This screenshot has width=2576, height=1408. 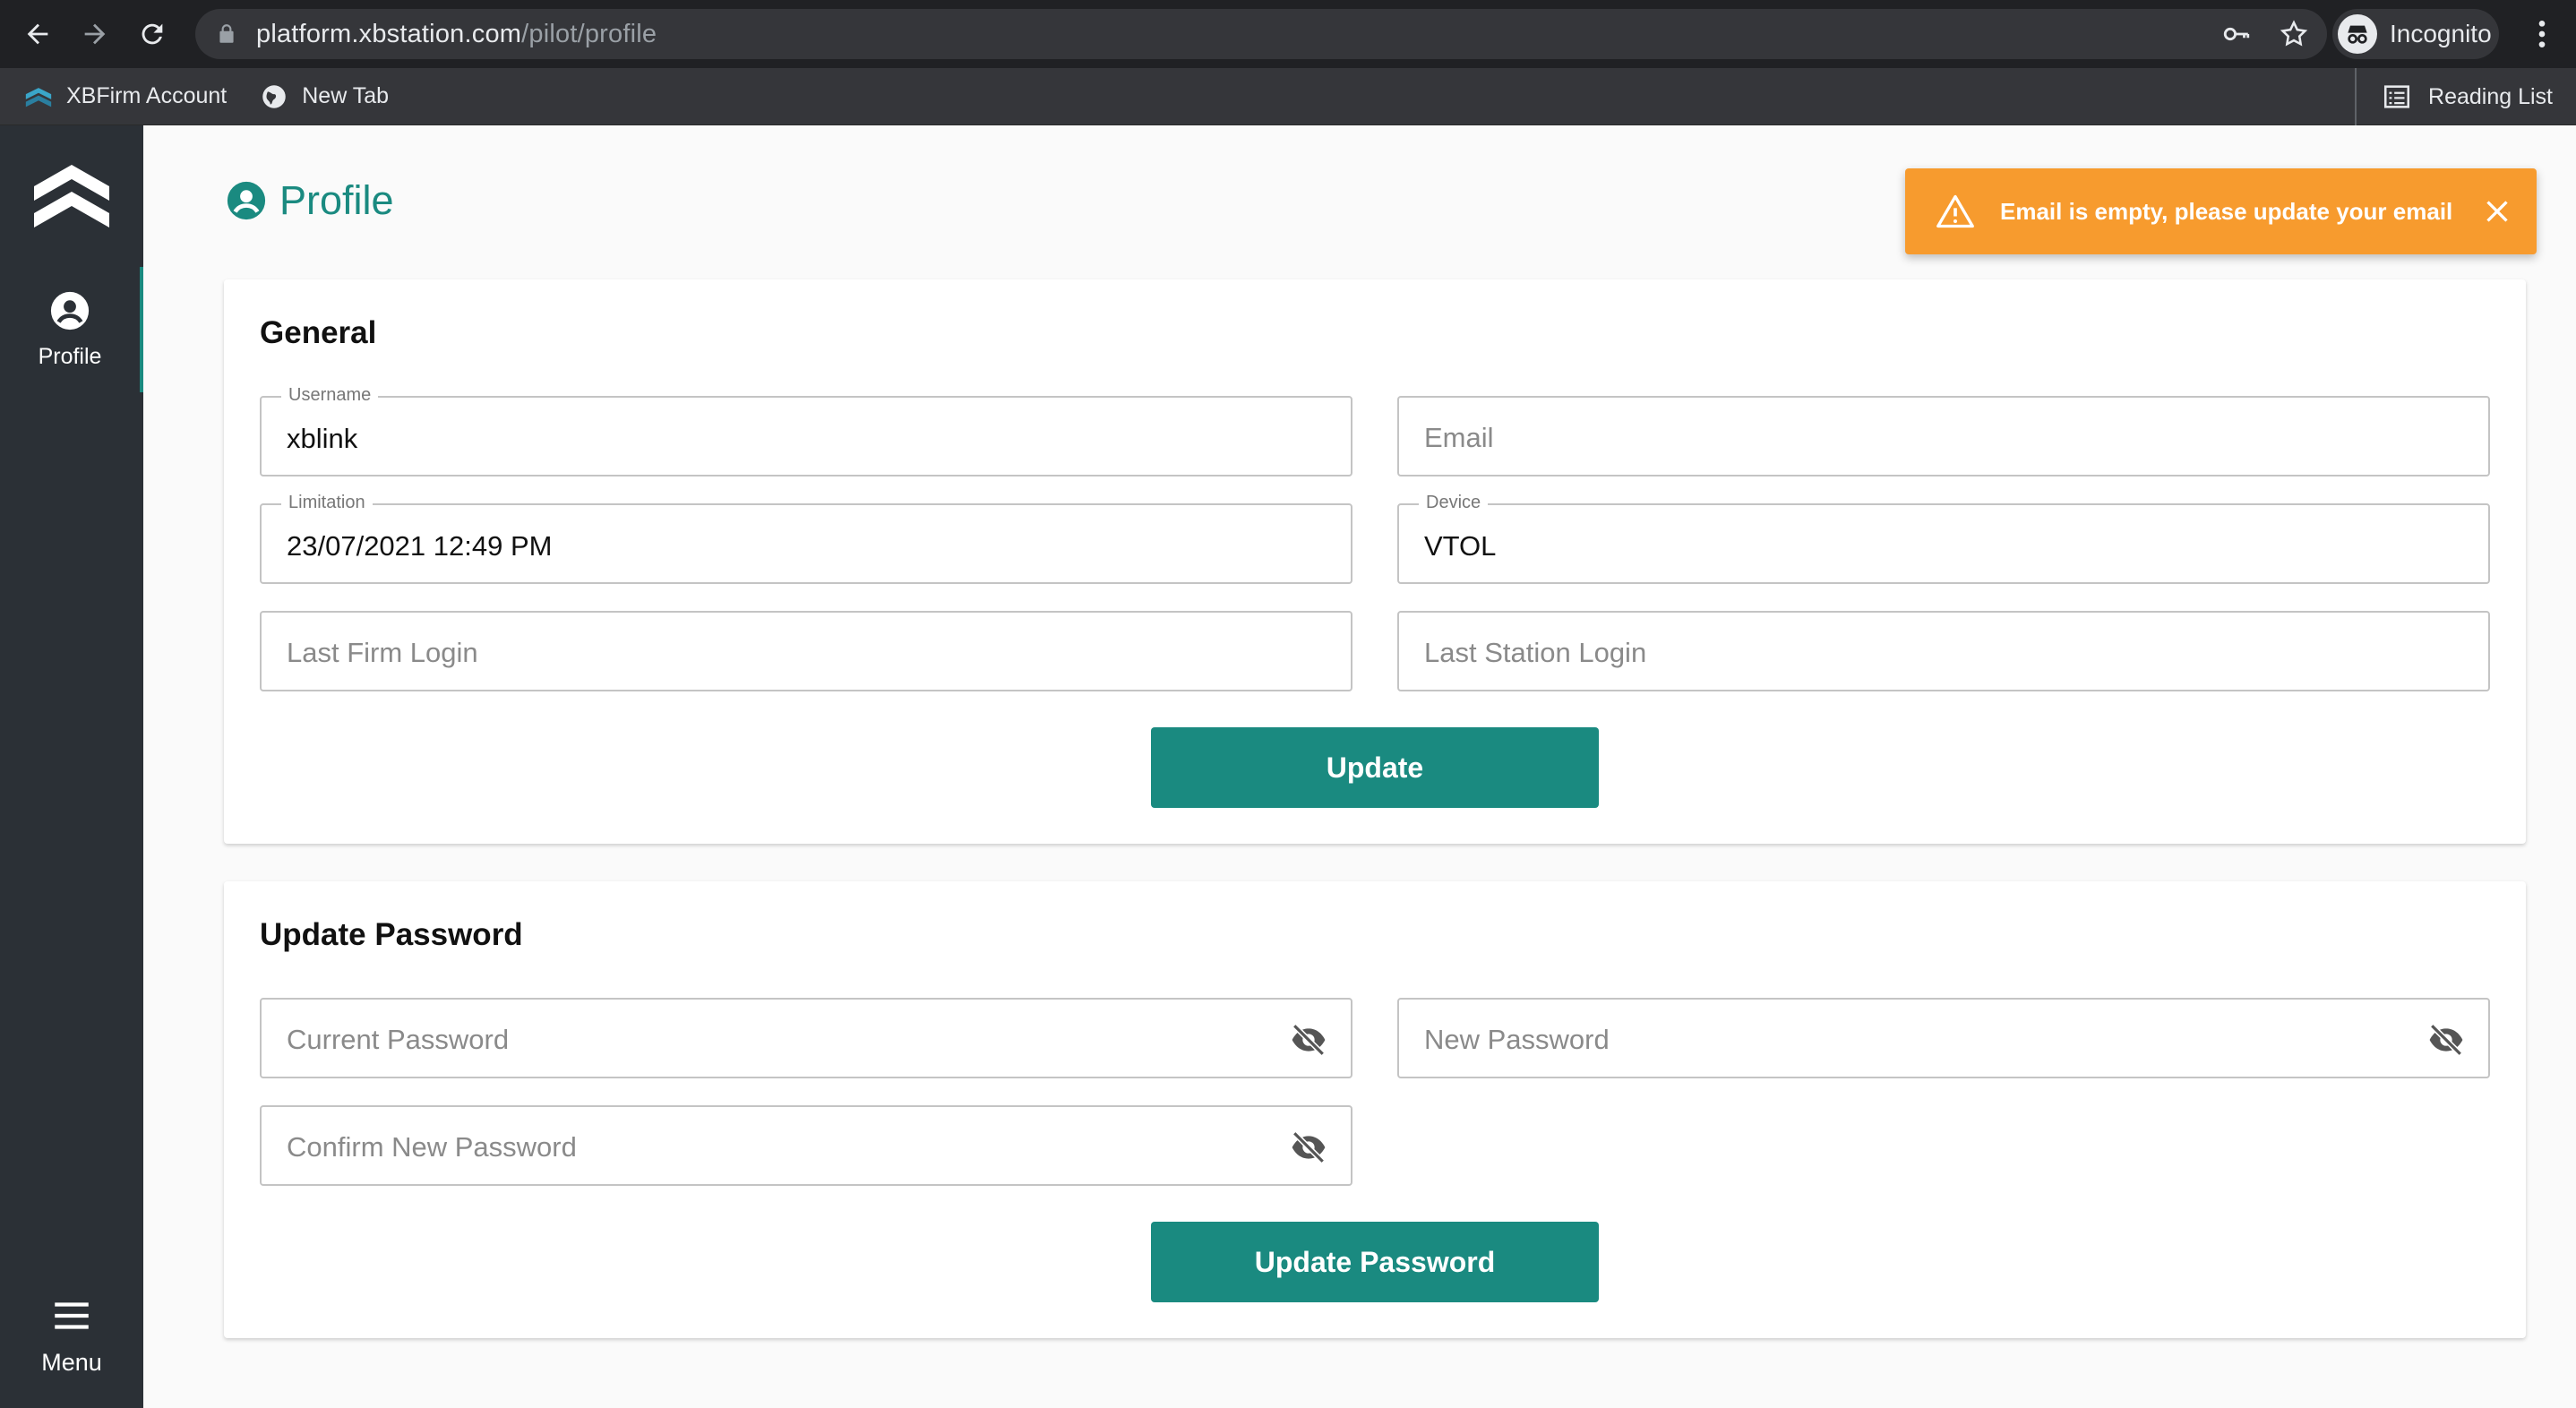 I want to click on app-logo-icon, so click(x=71, y=196).